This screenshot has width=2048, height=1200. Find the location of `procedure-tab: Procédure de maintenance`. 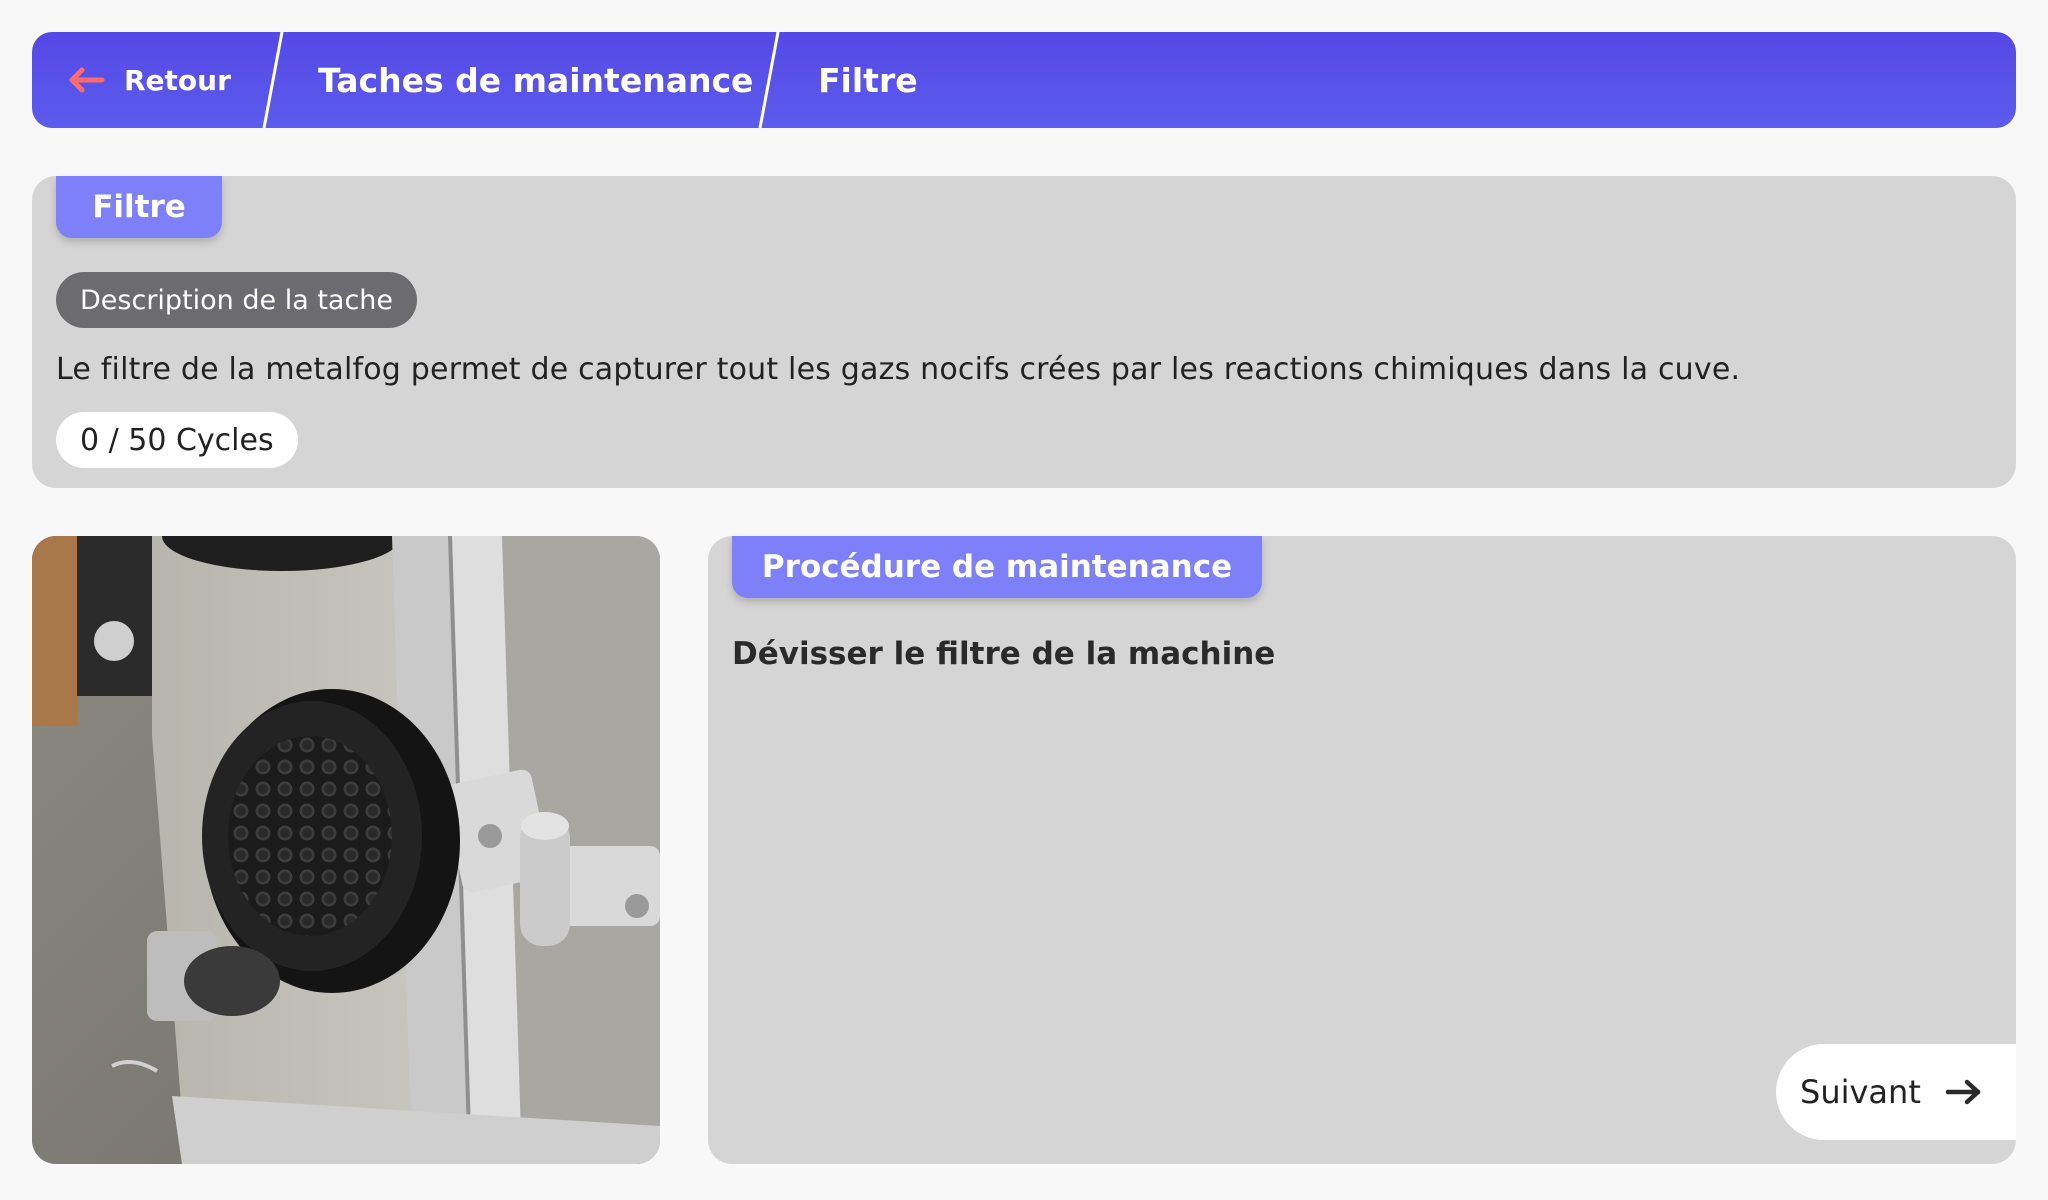

procedure-tab: Procédure de maintenance is located at coordinates (997, 567).